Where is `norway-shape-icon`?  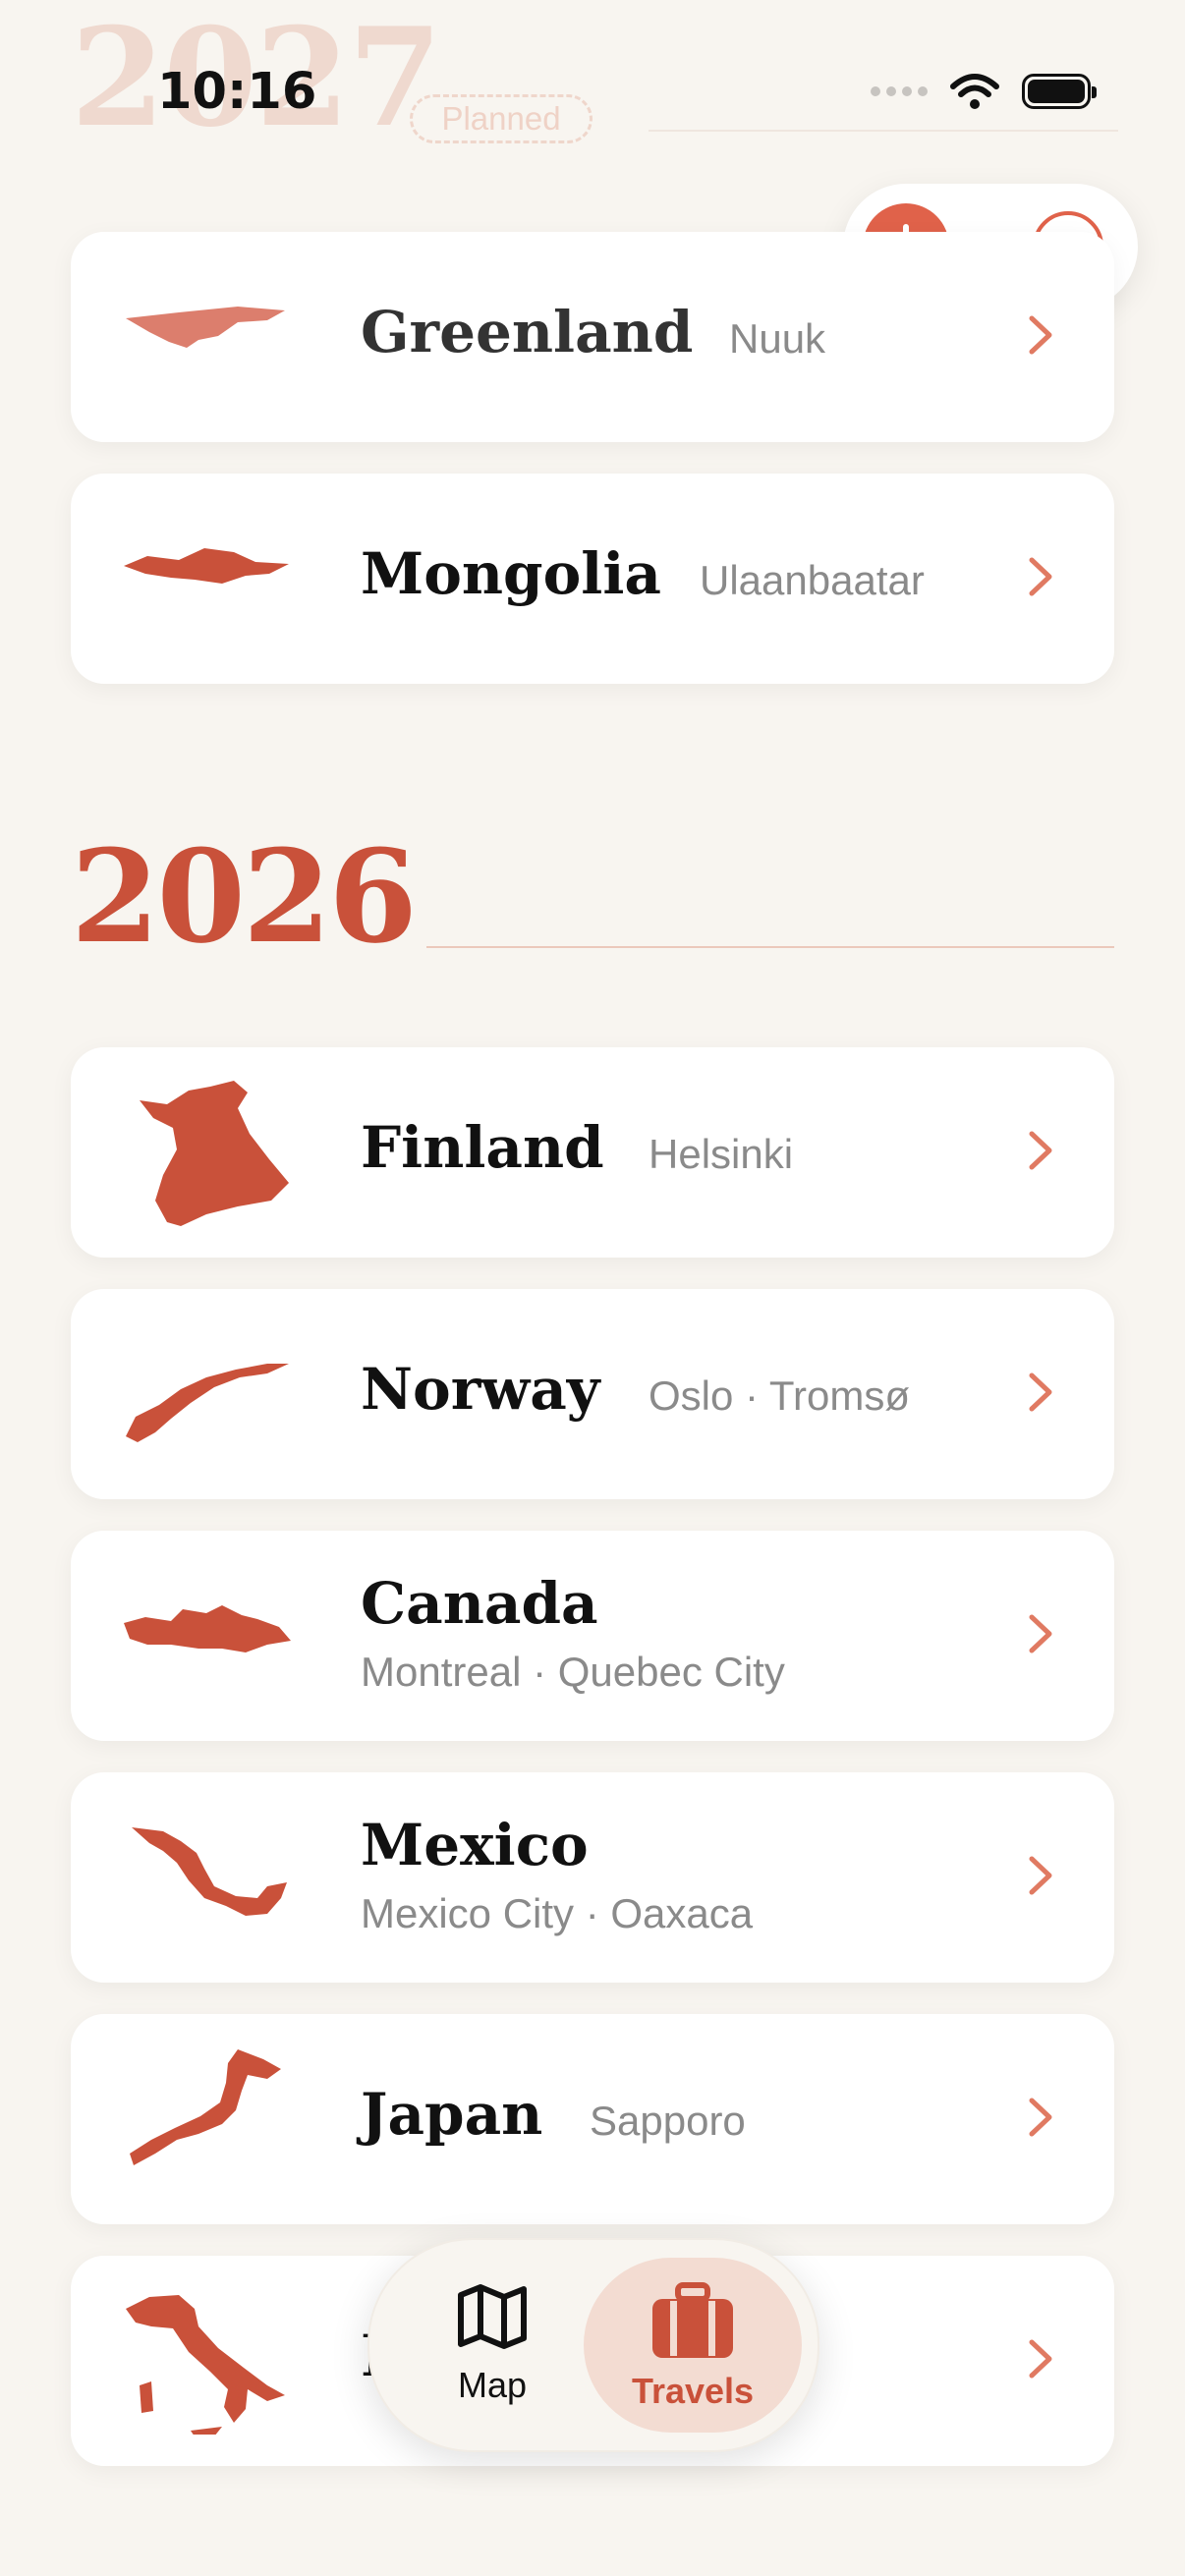 norway-shape-icon is located at coordinates (208, 1403).